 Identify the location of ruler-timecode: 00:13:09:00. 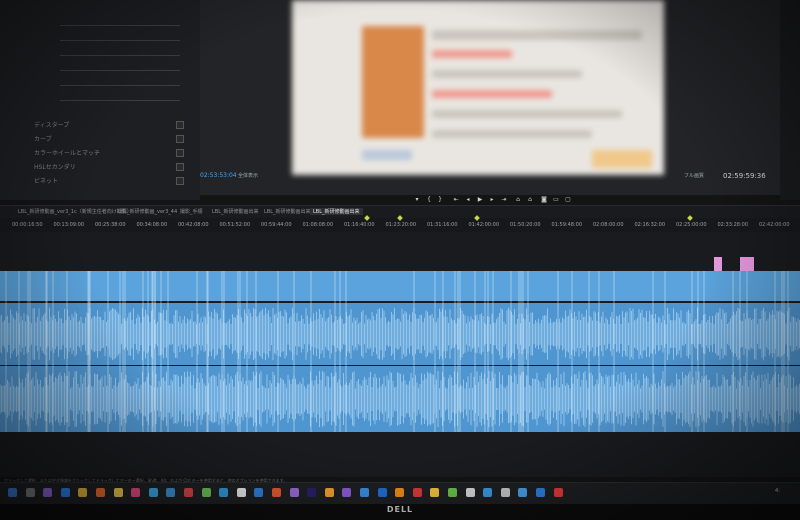
(69, 225).